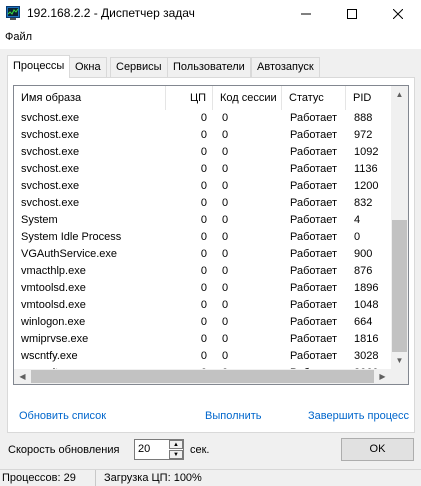 Image resolution: width=421 pixels, height=486 pixels. I want to click on refresh-rate-value: 20, so click(144, 449).